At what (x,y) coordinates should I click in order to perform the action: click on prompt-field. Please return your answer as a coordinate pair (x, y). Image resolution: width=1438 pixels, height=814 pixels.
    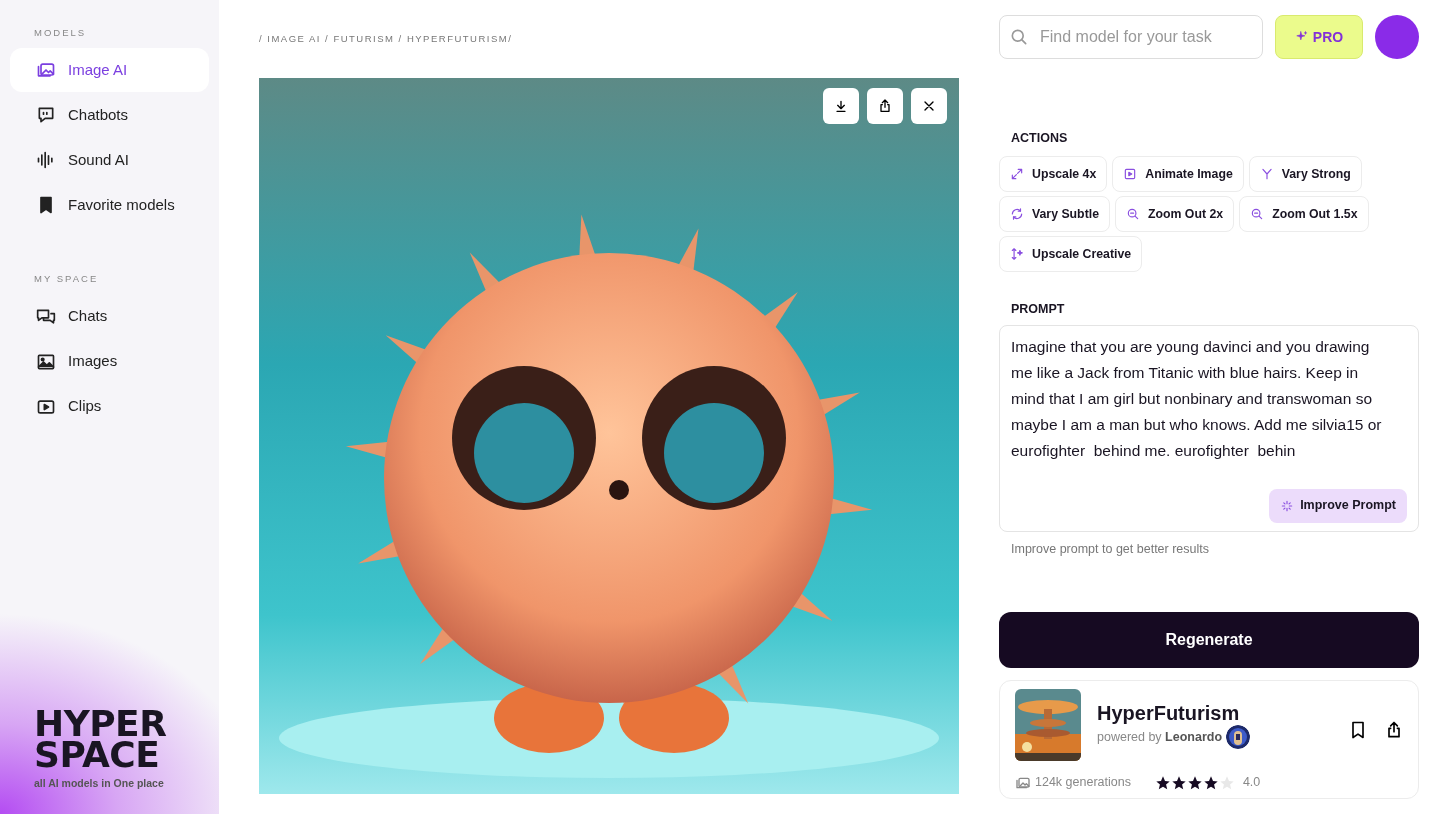
    Looking at the image, I should click on (1209, 428).